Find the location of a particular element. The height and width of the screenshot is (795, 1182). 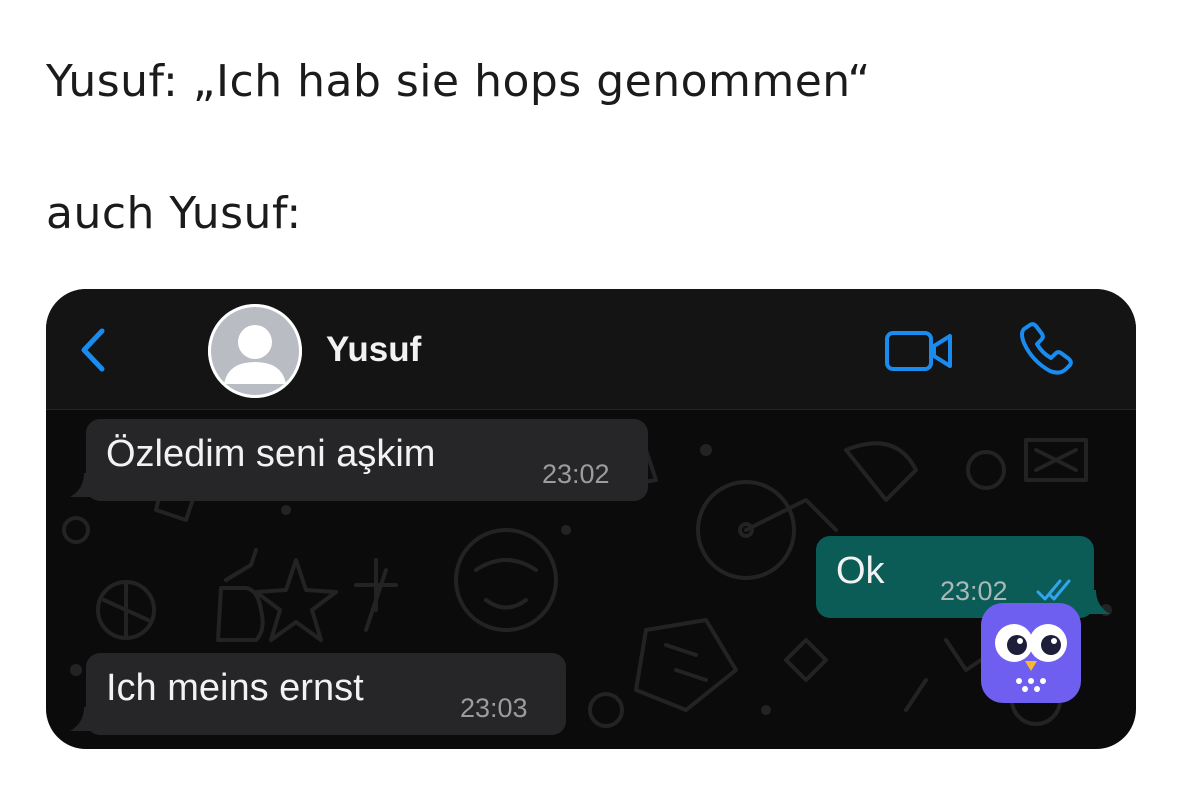

default-profile-icon is located at coordinates (255, 351).